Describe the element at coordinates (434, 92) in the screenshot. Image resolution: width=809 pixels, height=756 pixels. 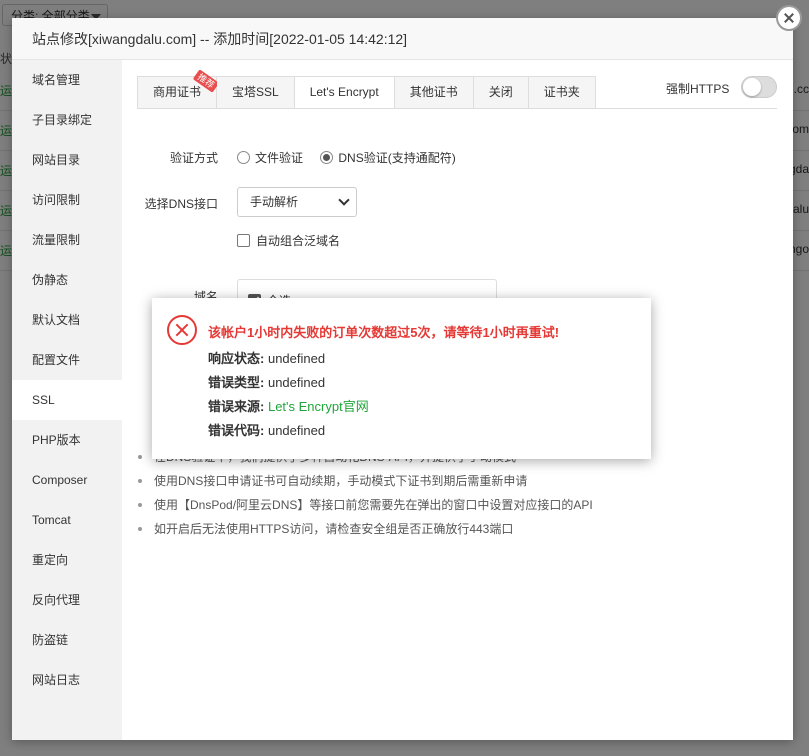
I see `tab-other-cert: 其他证书` at that location.